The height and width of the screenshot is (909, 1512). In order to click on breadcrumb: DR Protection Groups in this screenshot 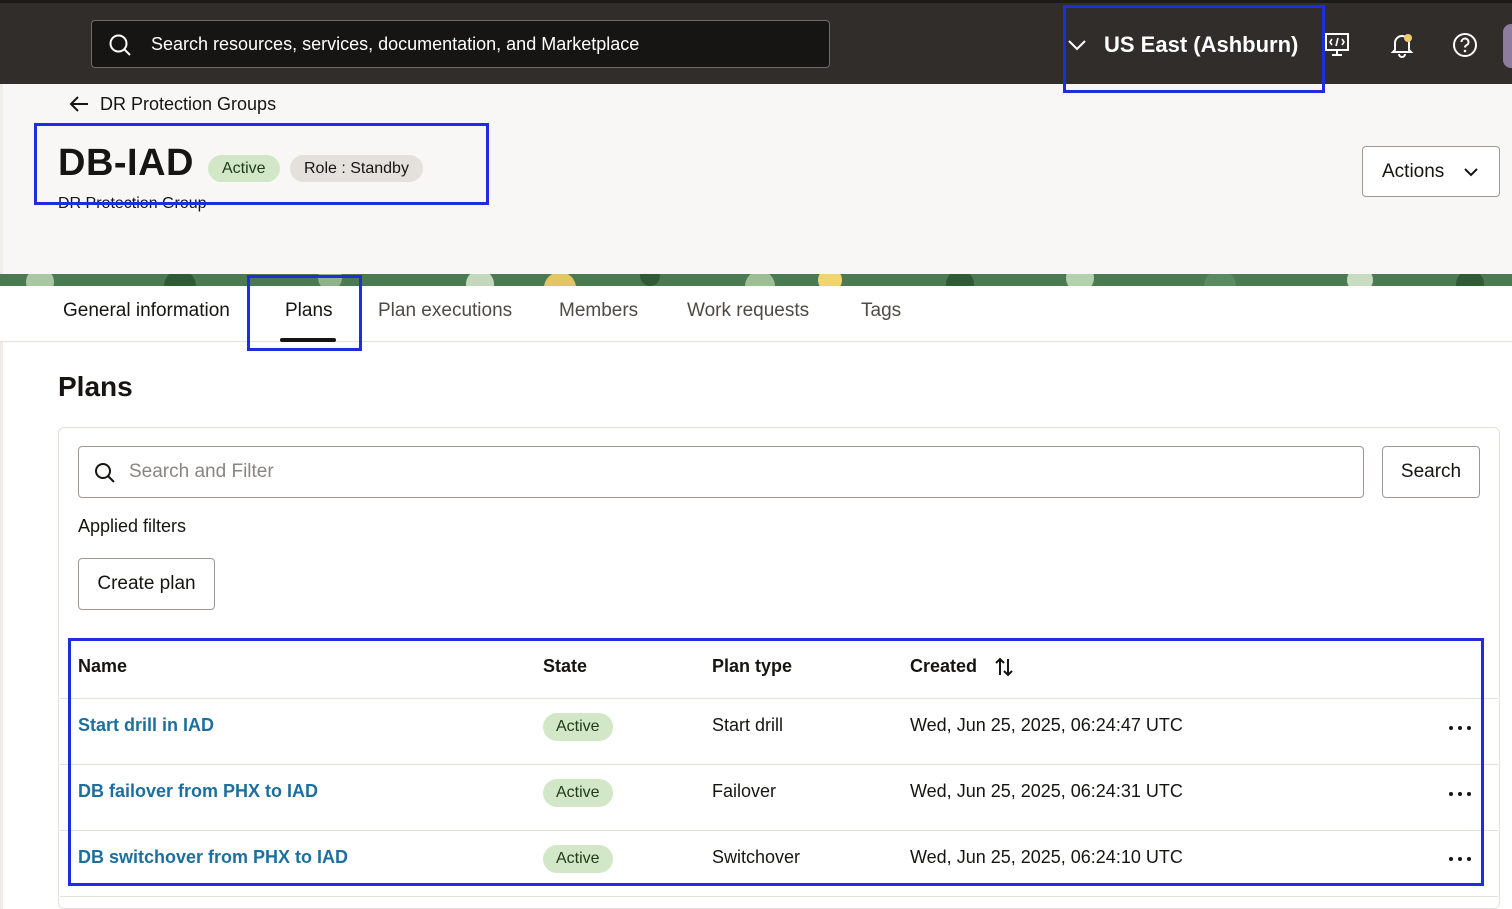, I will do `click(172, 104)`.